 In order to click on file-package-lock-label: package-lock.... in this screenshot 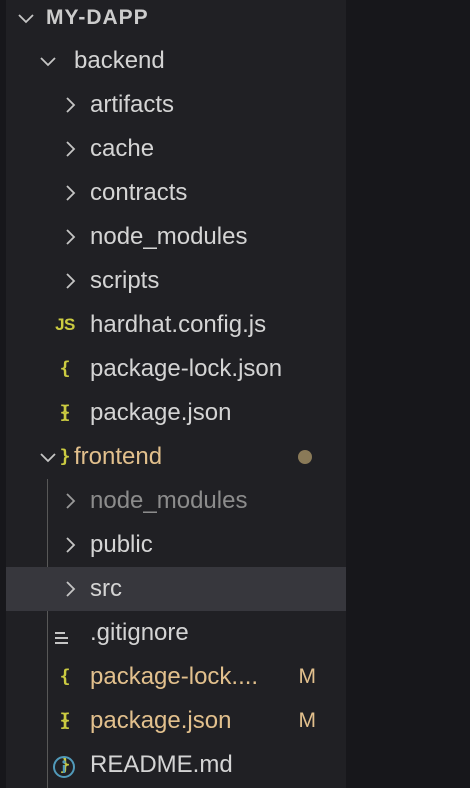, I will do `click(174, 676)`.